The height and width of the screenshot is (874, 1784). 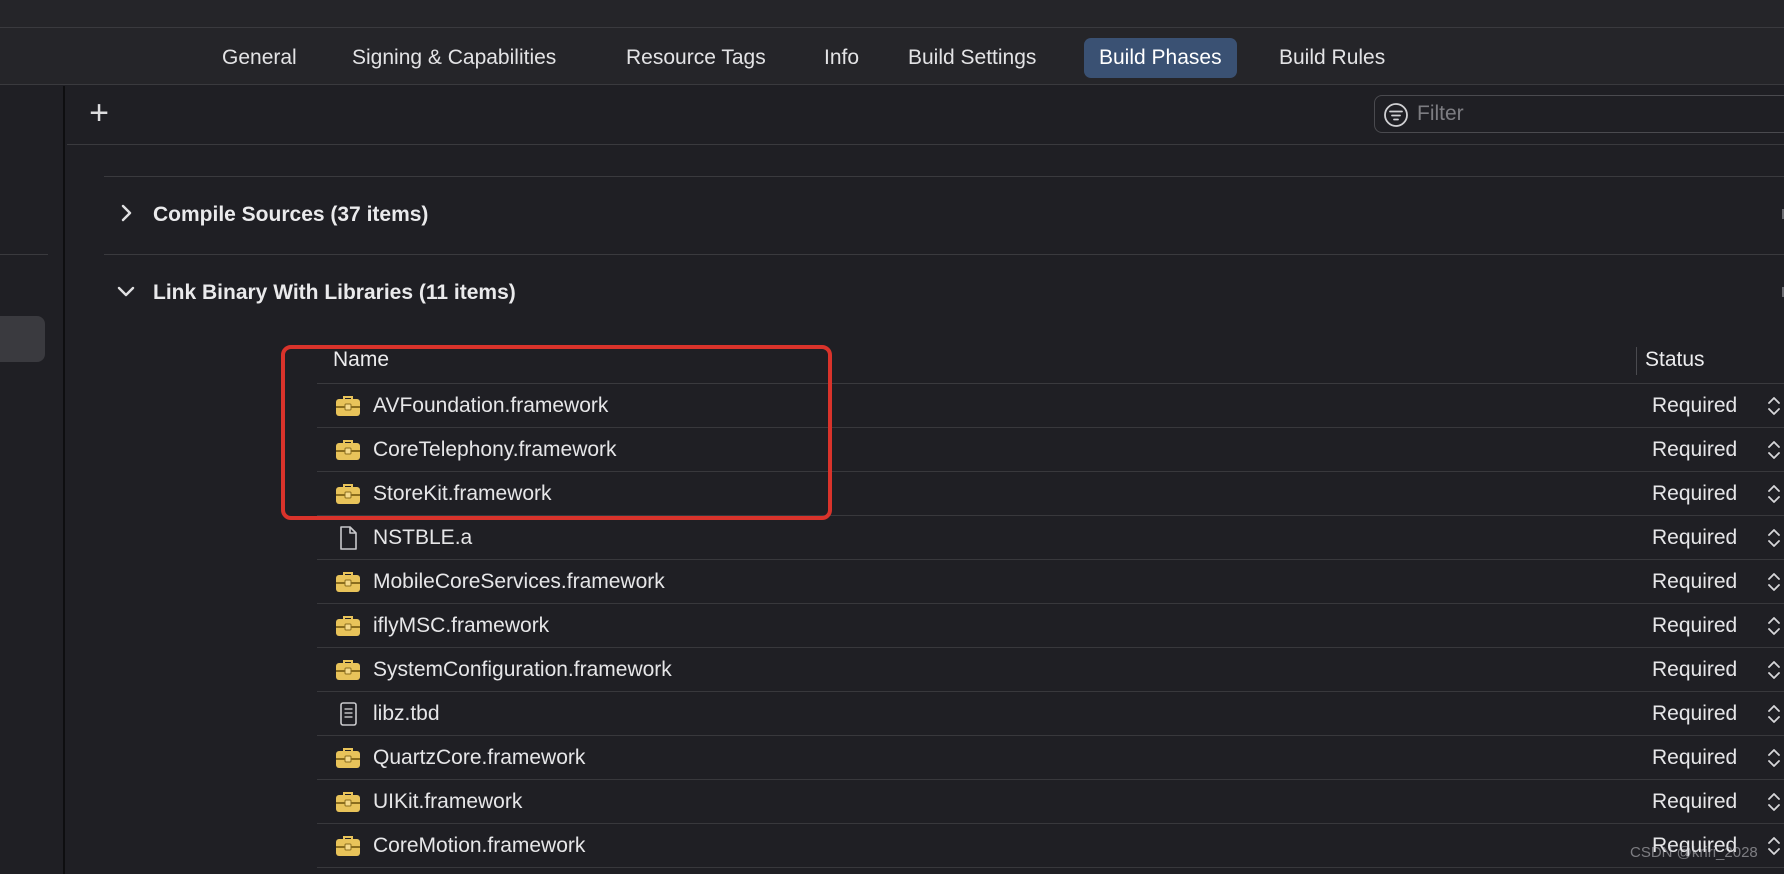 What do you see at coordinates (925, 115) in the screenshot?
I see `build-phases-toolbar: +` at bounding box center [925, 115].